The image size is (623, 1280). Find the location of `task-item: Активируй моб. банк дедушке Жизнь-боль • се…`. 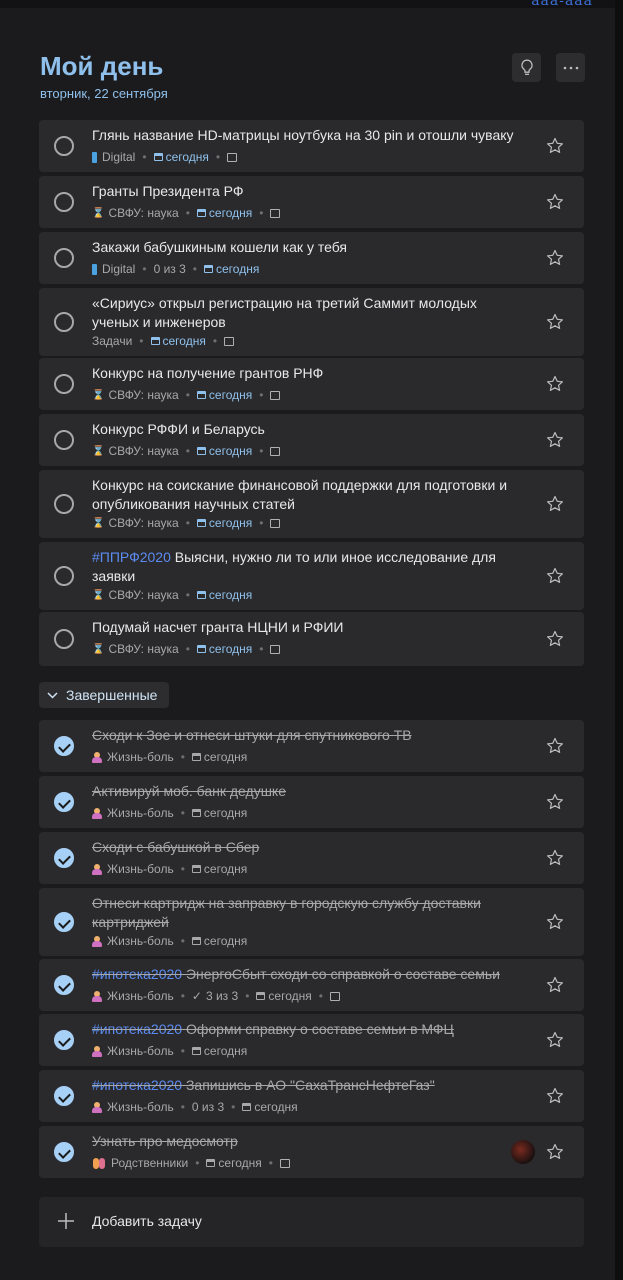

task-item: Активируй моб. банк дедушке Жизнь-боль • се… is located at coordinates (311, 802).